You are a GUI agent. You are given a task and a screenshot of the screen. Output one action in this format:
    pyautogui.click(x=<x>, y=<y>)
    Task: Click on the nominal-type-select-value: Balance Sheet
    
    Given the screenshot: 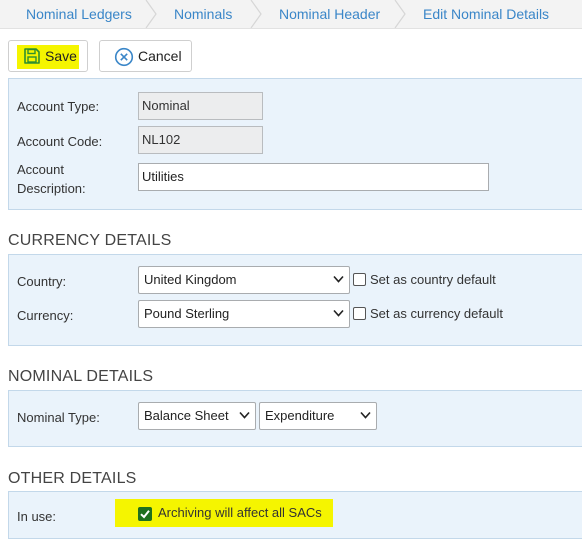 What is the action you would take?
    pyautogui.click(x=186, y=415)
    